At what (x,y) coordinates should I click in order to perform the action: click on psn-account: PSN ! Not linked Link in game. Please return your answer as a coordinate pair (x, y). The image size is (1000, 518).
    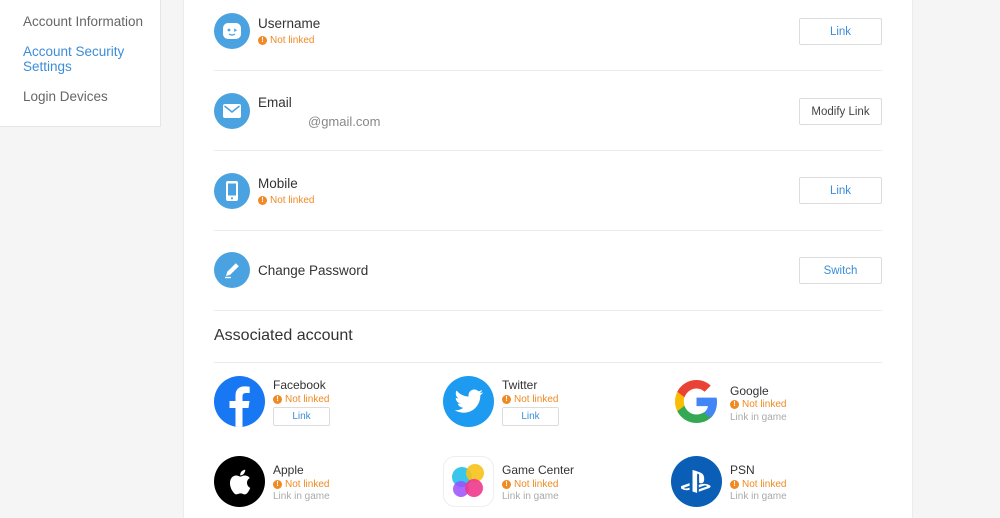
    Looking at the image, I should click on (771, 482).